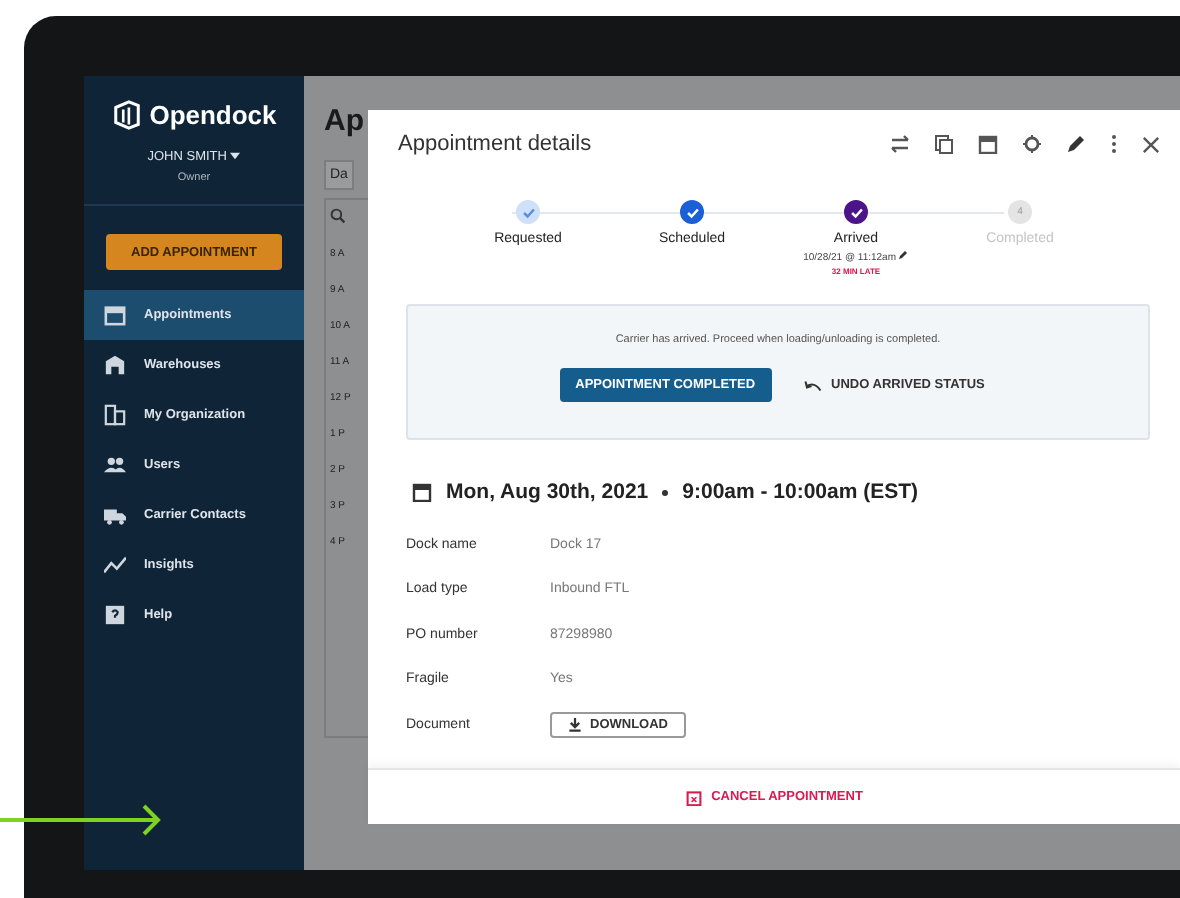 The width and height of the screenshot is (1180, 898). Describe the element at coordinates (126, 115) in the screenshot. I see `logo-icon` at that location.